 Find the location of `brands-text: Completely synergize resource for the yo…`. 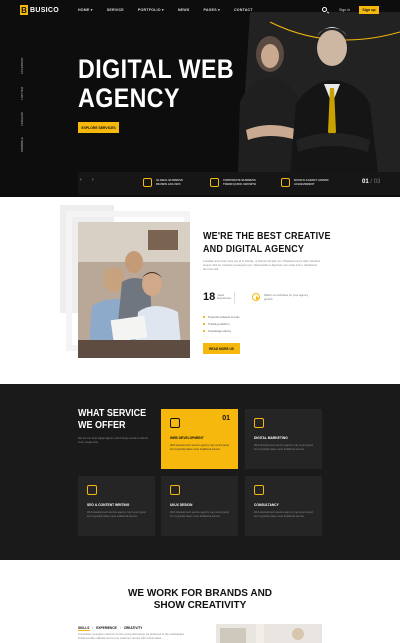

brands-text: Completely synergize resource for the yo… is located at coordinates (131, 636).